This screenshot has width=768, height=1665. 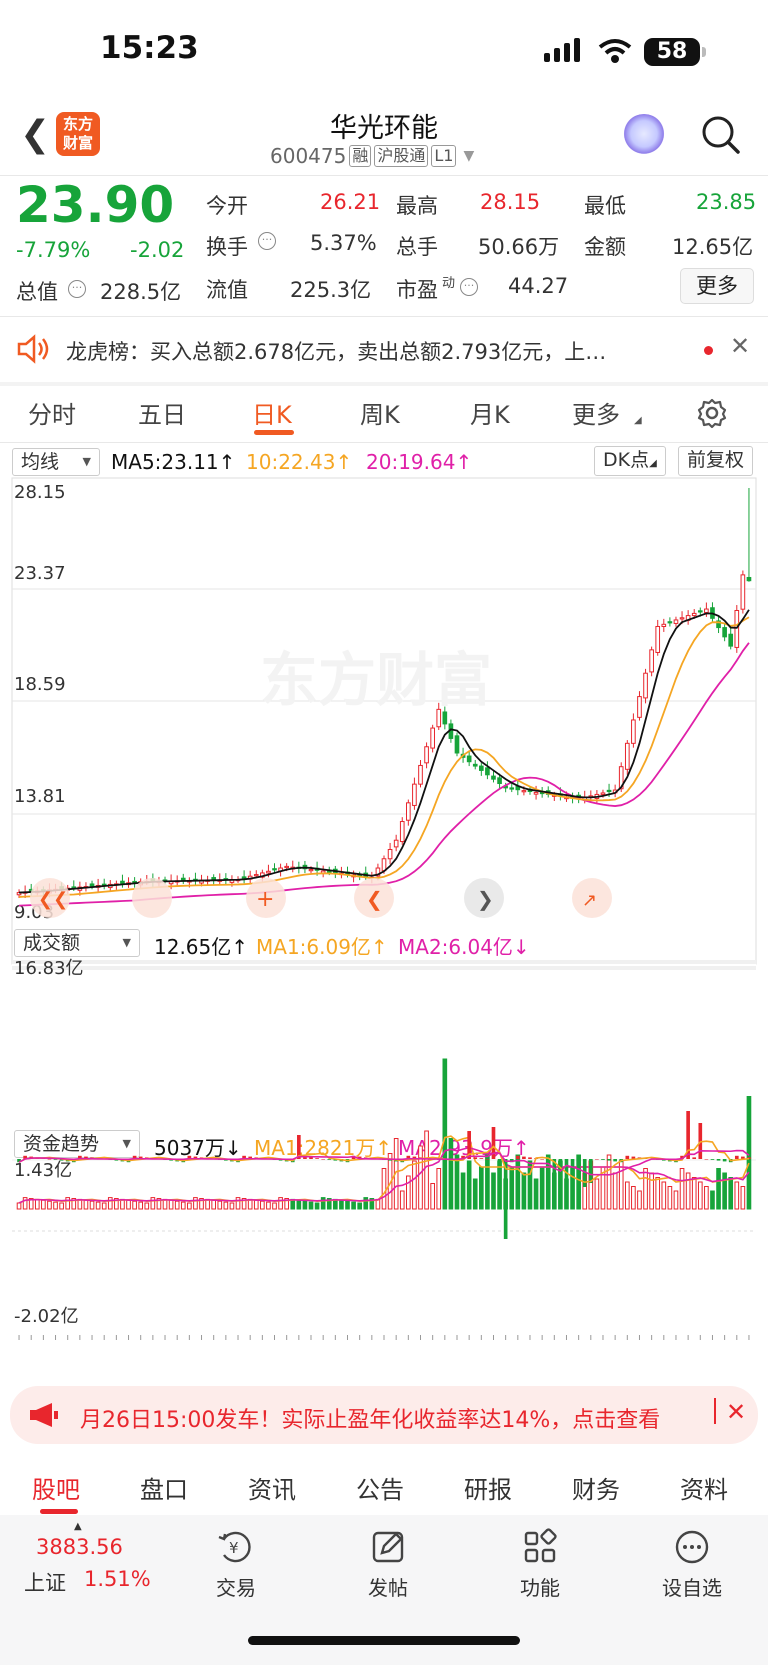 What do you see at coordinates (164, 1487) in the screenshot?
I see `tab-pankou: 盘口` at bounding box center [164, 1487].